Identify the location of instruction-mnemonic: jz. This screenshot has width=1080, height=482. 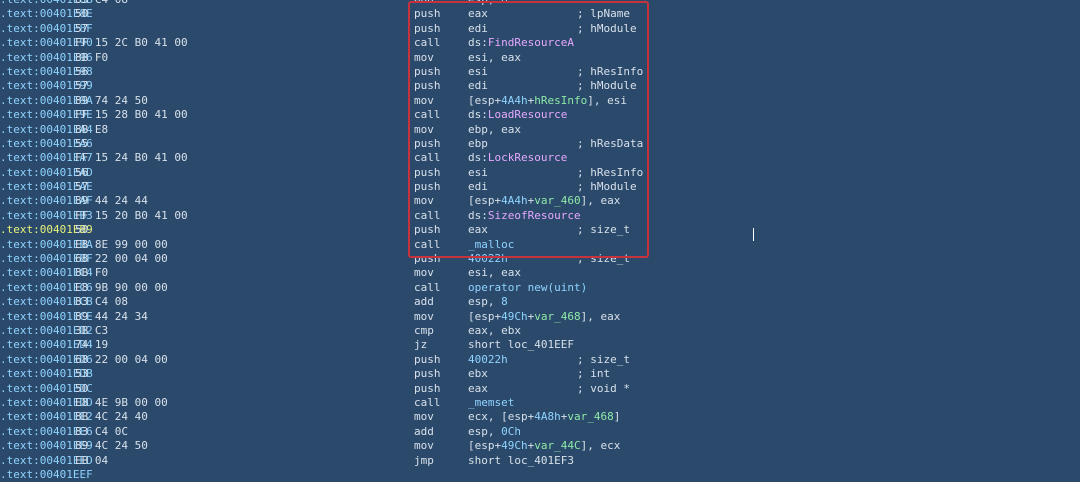
(420, 345).